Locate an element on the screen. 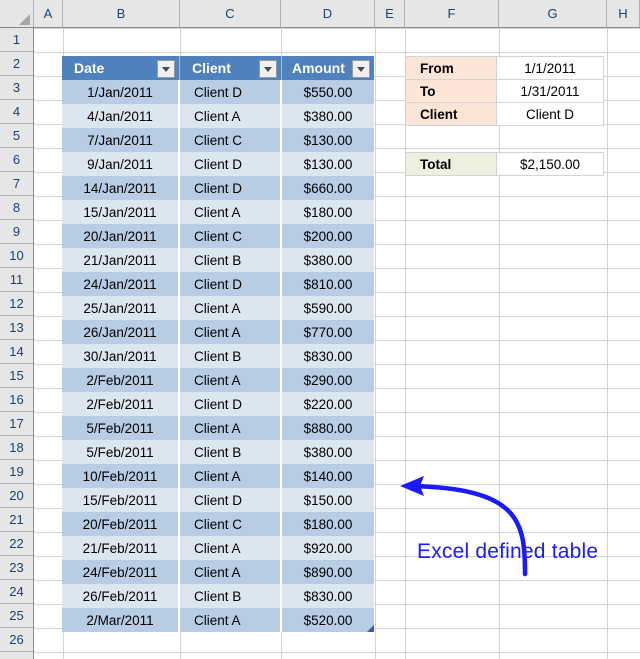  column-header-B: B is located at coordinates (121, 13).